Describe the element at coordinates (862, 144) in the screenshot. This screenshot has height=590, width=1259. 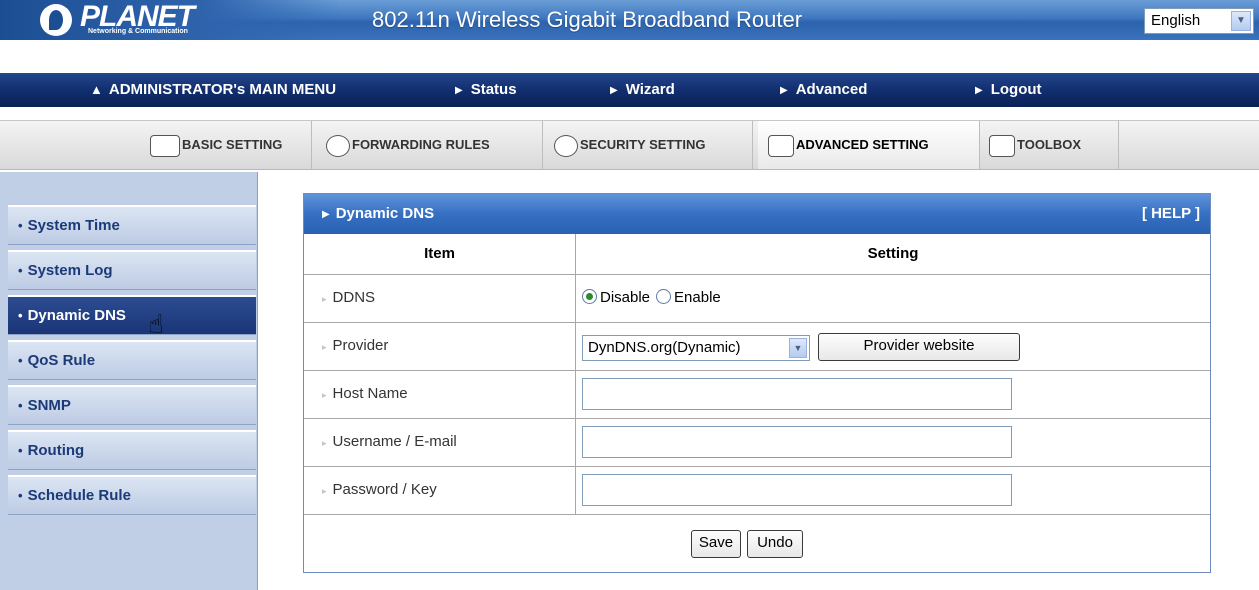
I see `tab-advanced-label: ADVANCED SETTING` at that location.